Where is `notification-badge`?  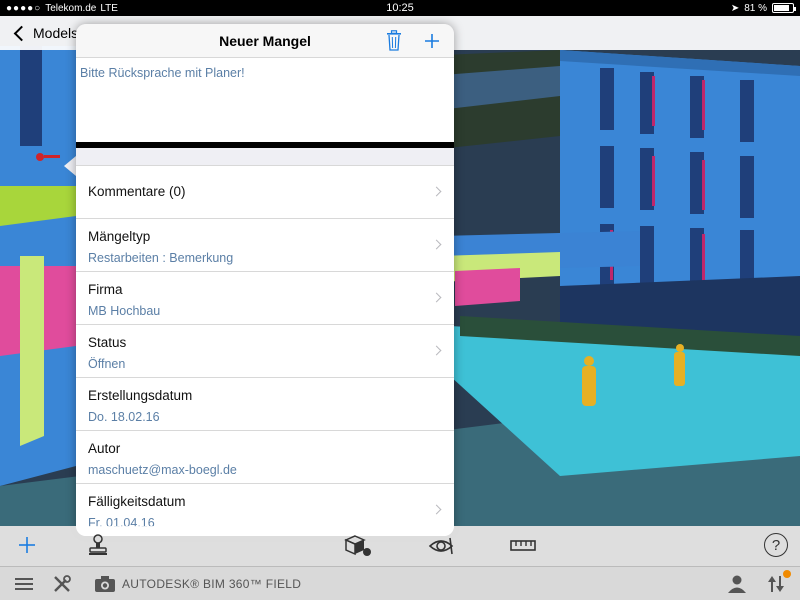 notification-badge is located at coordinates (787, 574).